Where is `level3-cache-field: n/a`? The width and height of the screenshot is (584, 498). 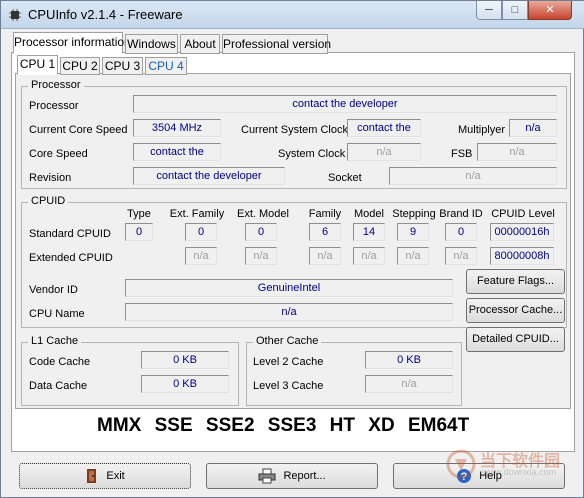
level3-cache-field: n/a is located at coordinates (409, 384).